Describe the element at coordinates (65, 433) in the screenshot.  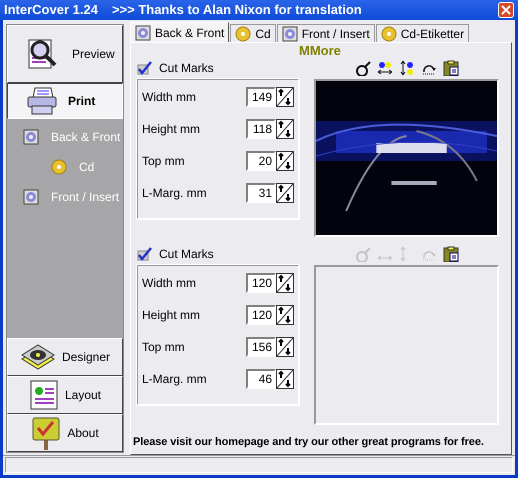
I see `sidebar-button: About` at that location.